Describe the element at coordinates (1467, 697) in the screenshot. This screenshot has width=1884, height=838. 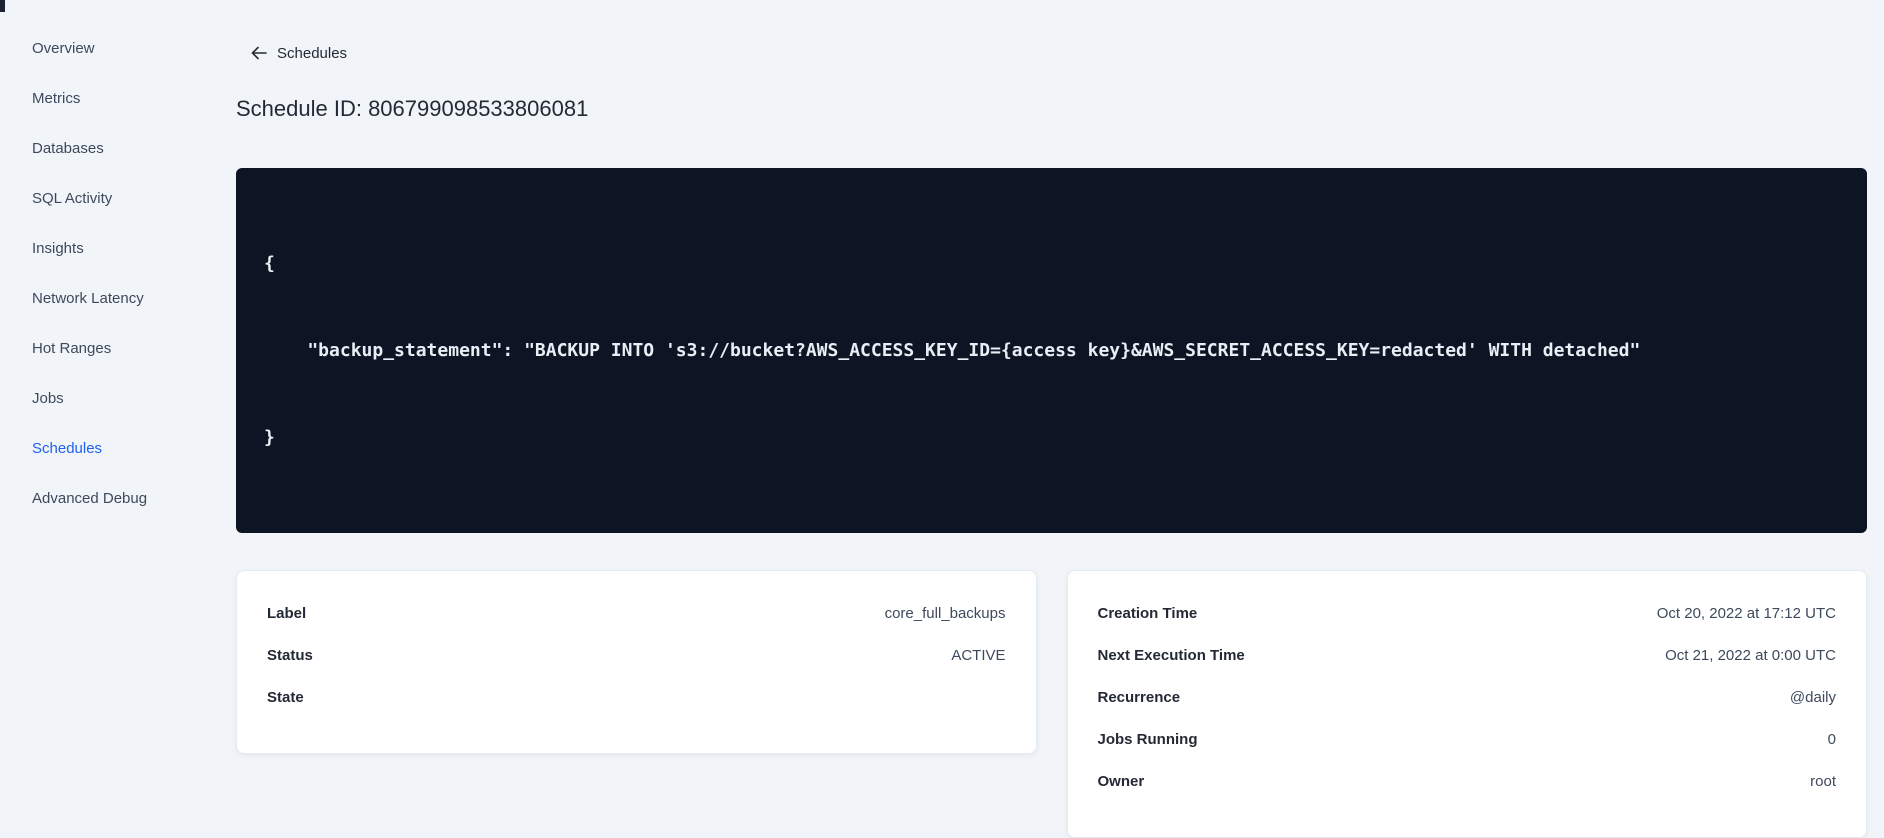
I see `detail-row-recurrence: Recurrence @daily` at that location.